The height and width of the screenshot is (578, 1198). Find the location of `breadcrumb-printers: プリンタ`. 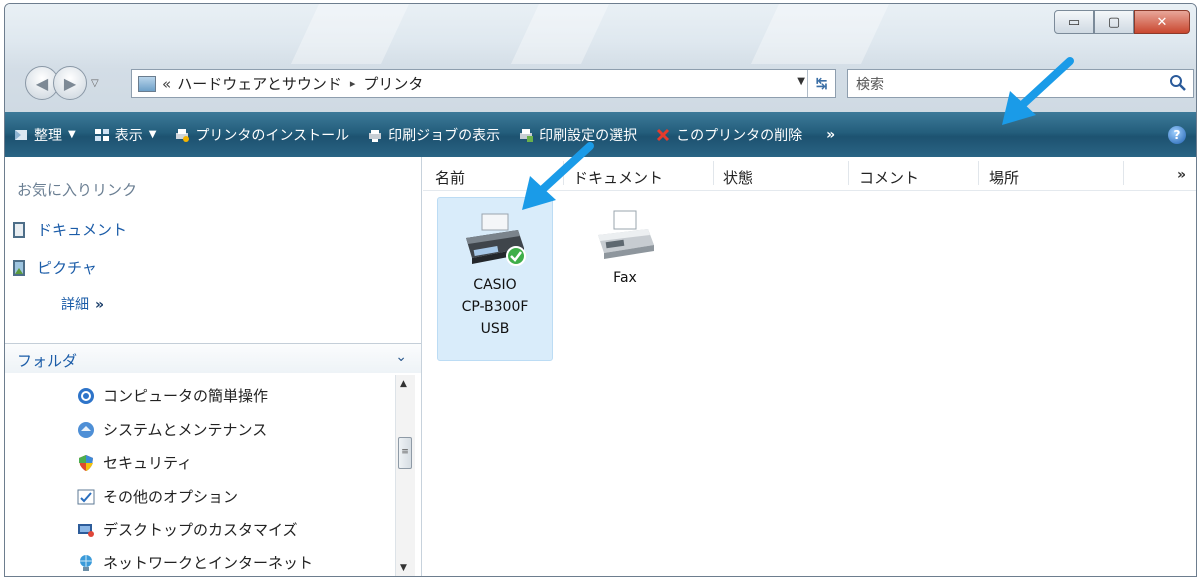

breadcrumb-printers: プリンタ is located at coordinates (393, 83).